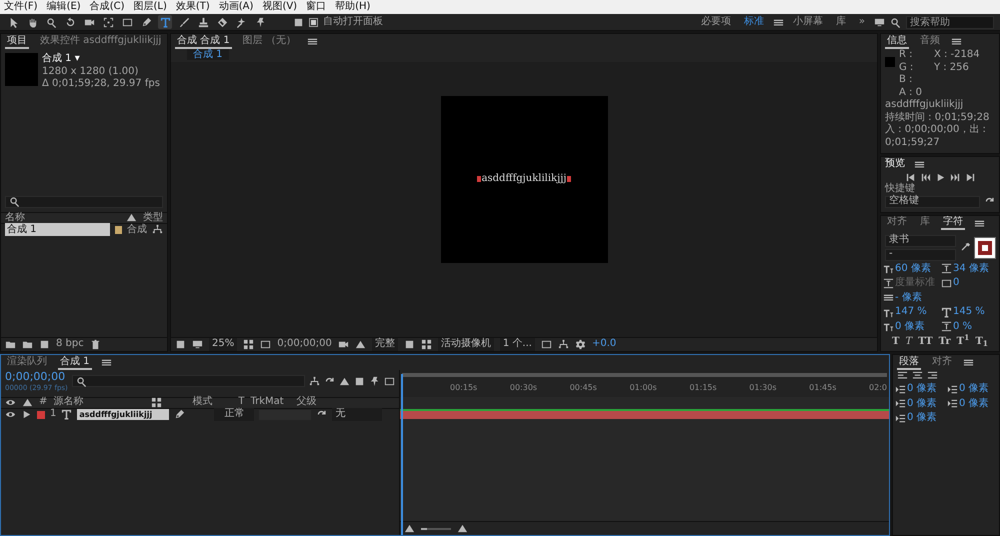 The image size is (1000, 536). I want to click on resolution-dropdown: 完整, so click(385, 344).